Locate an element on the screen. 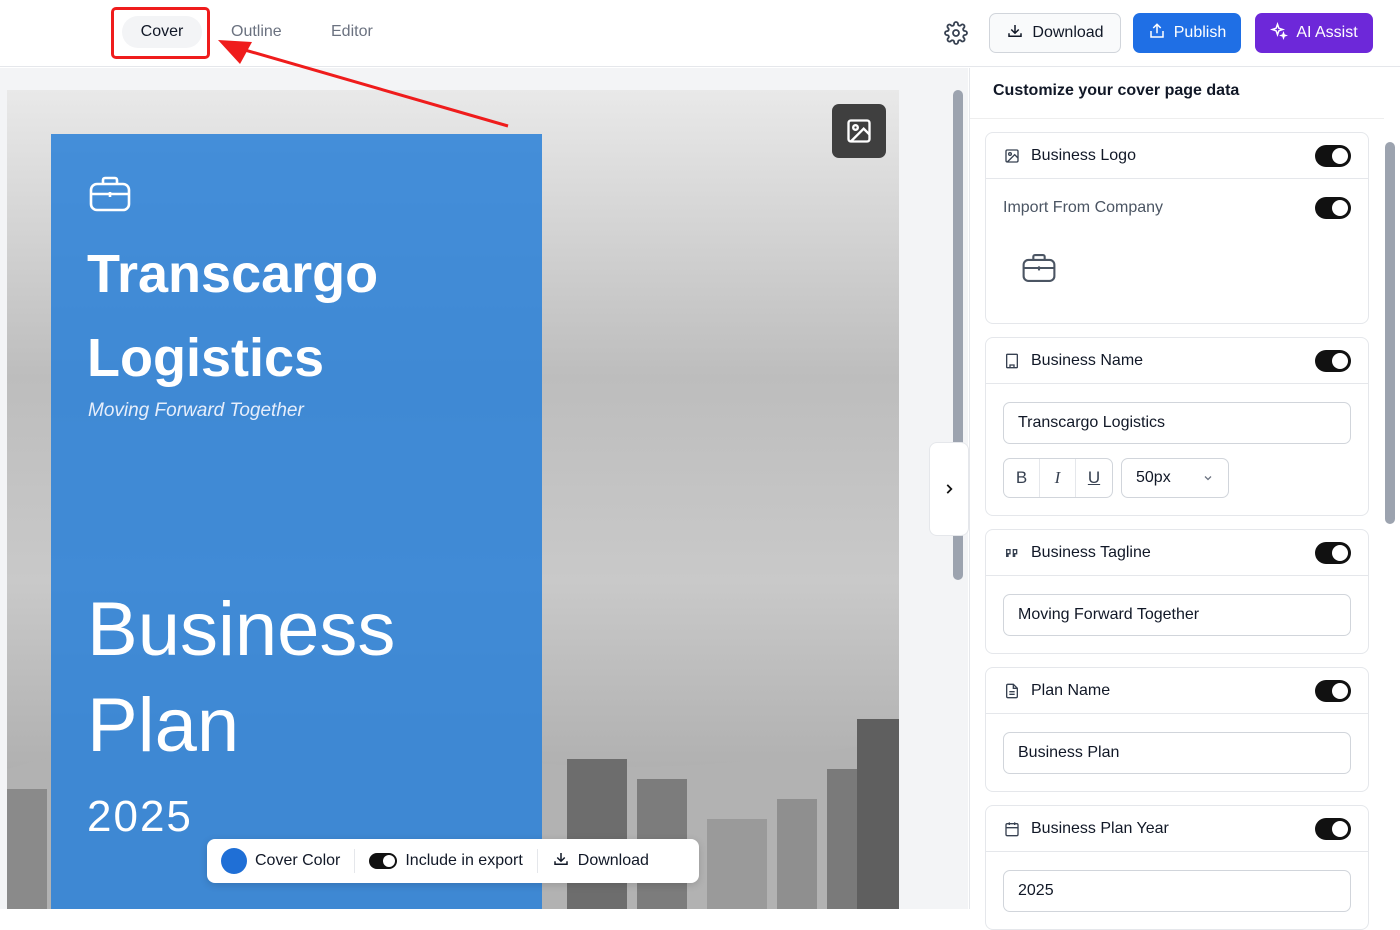 The image size is (1400, 930). chevron-down-icon is located at coordinates (1208, 478).